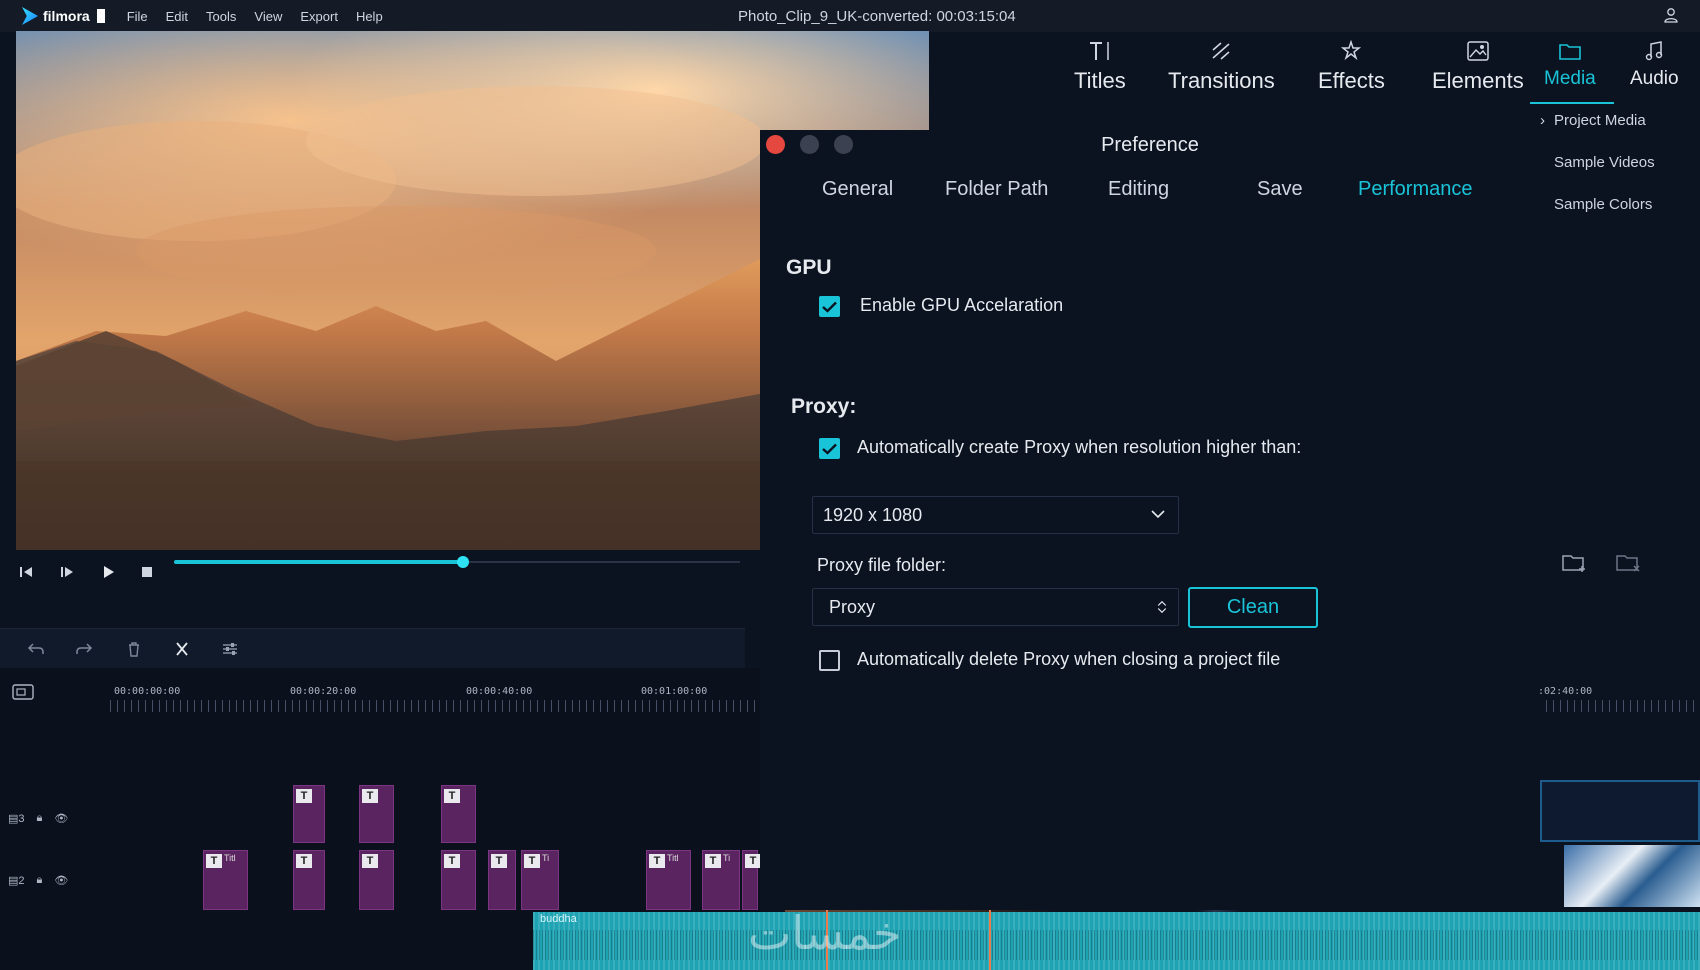 The image size is (1700, 970). What do you see at coordinates (1162, 607) in the screenshot?
I see `stepper-icon` at bounding box center [1162, 607].